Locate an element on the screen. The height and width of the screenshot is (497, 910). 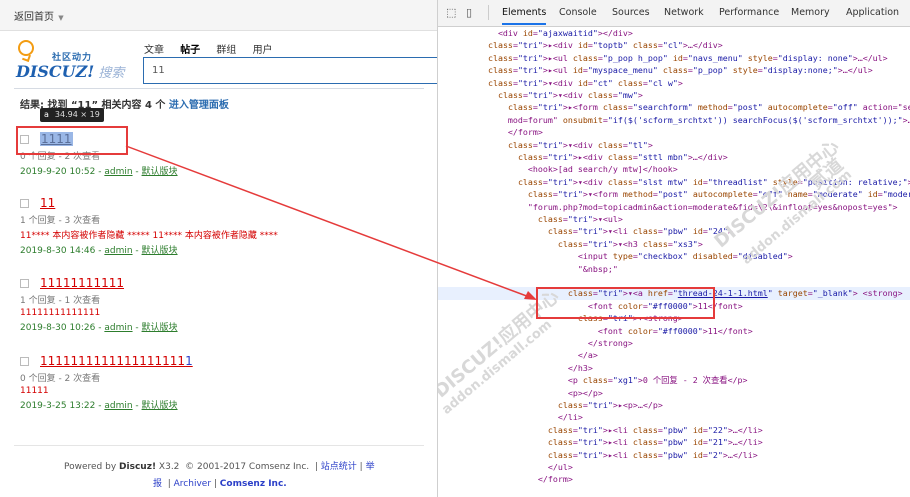
search-type-tabs: 文章 帖子 群组 用户 is located at coordinates (215, 48).